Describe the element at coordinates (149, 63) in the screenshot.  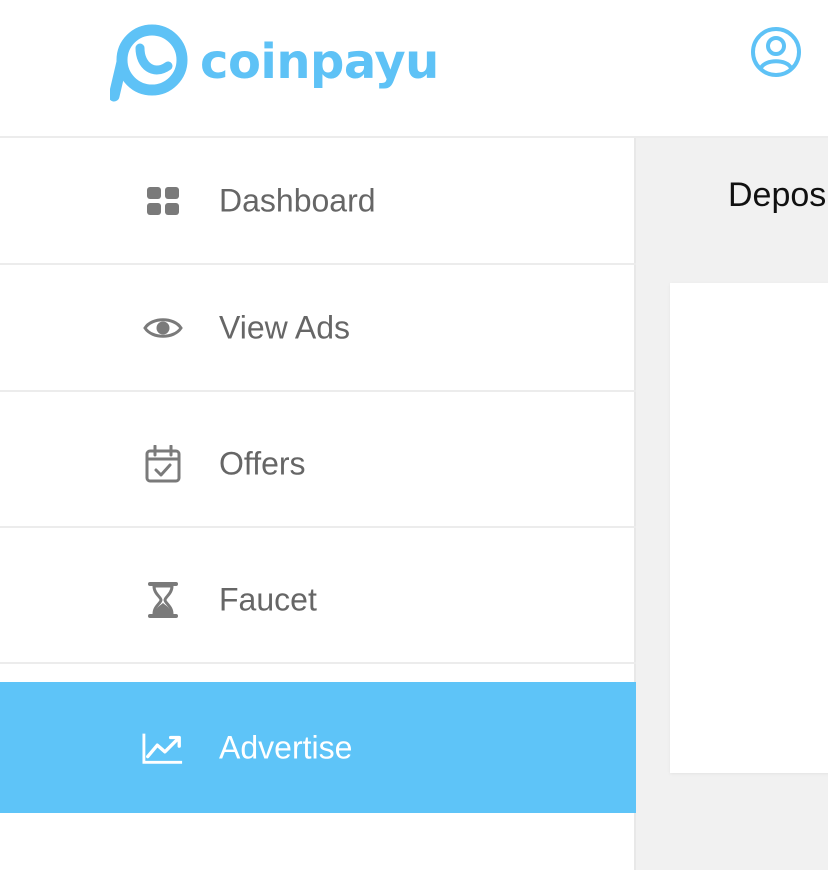
I see `coinpayu-logo-icon` at that location.